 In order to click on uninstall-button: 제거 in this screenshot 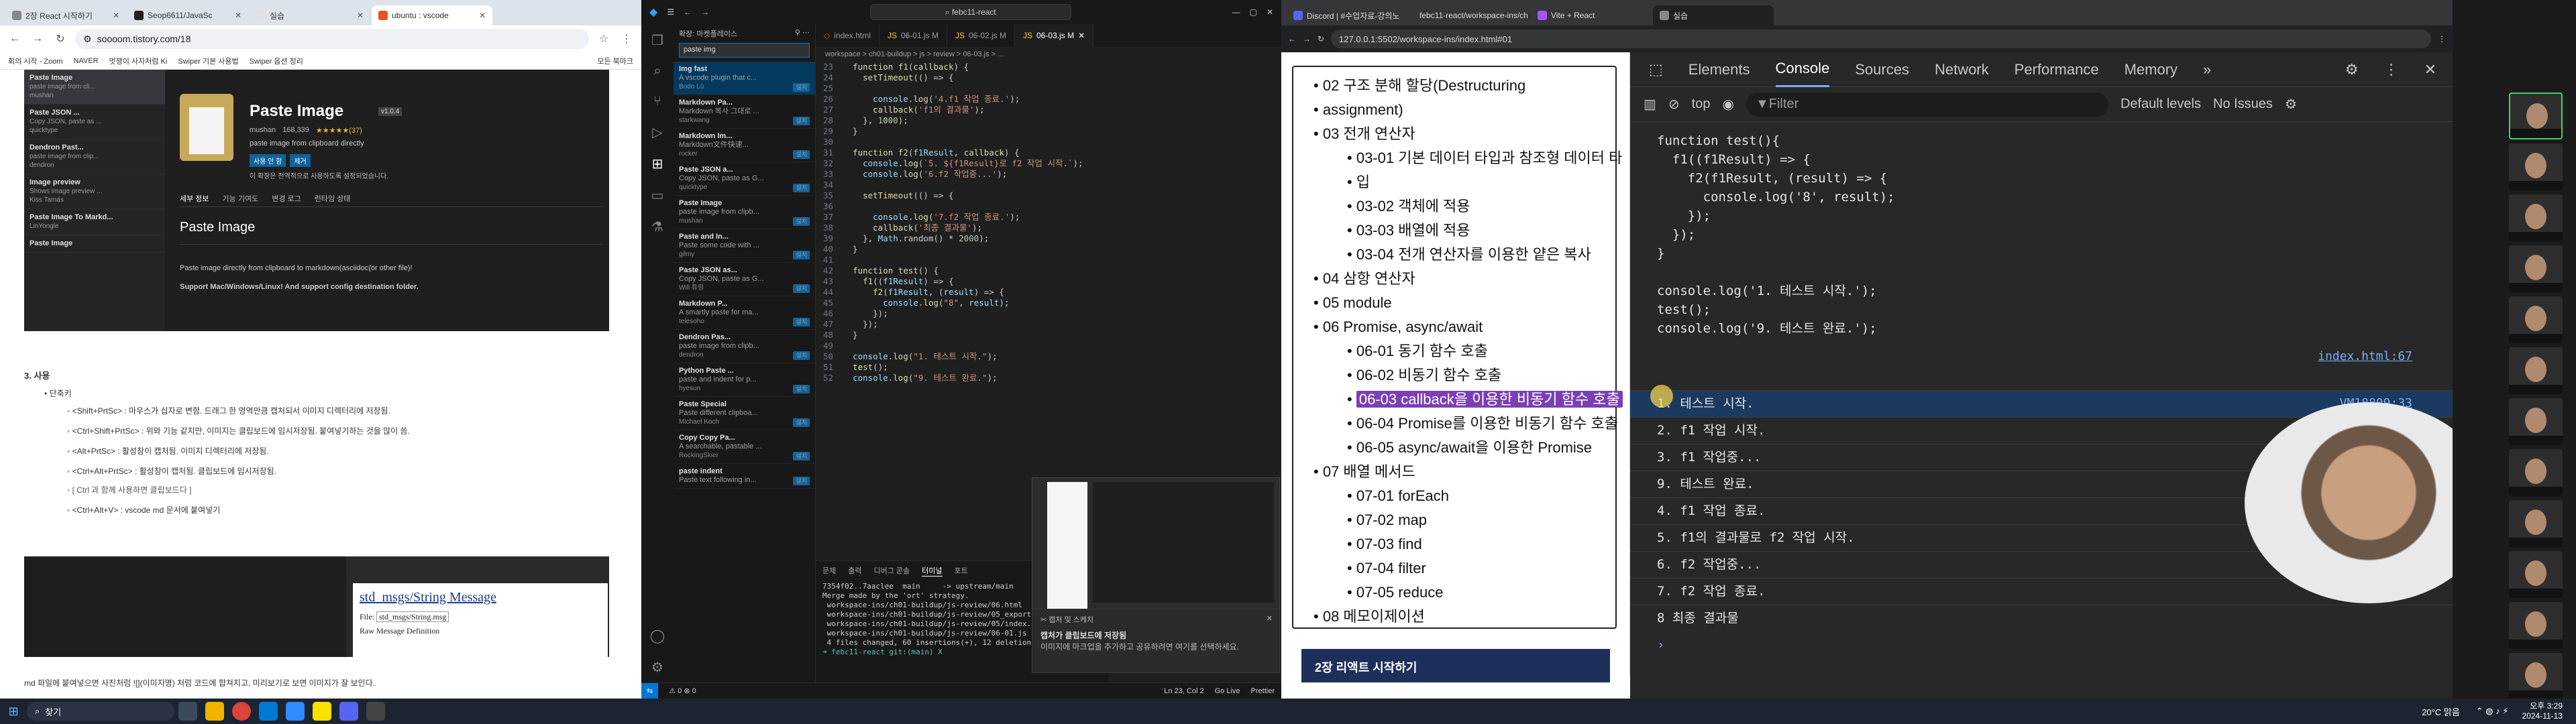, I will do `click(300, 160)`.